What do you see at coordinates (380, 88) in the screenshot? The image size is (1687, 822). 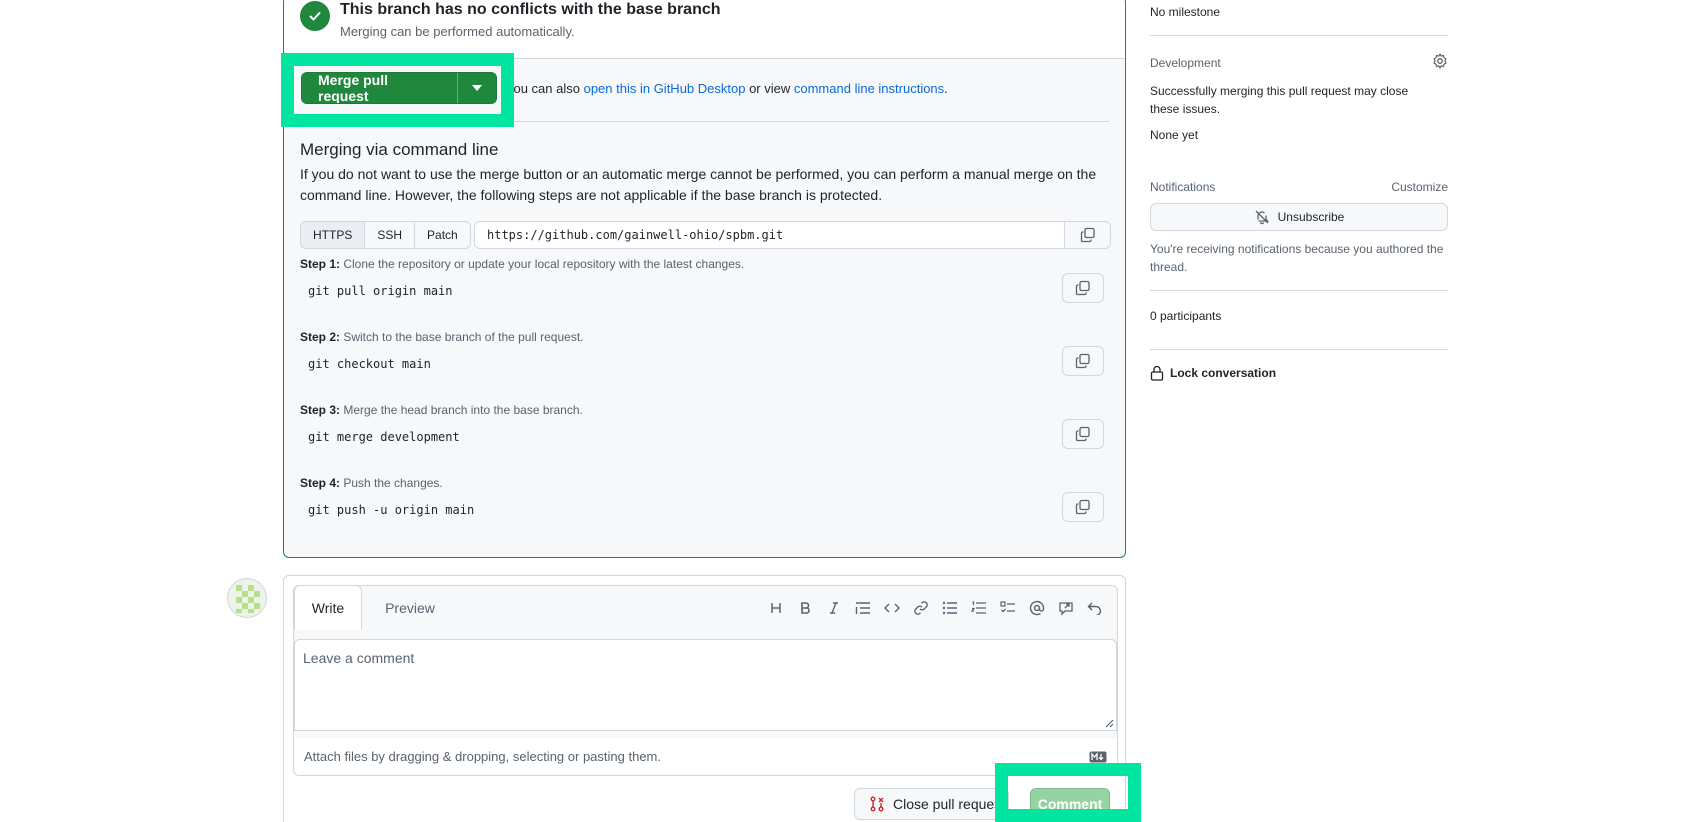 I see `merge-pull-request-button: Merge pull request` at bounding box center [380, 88].